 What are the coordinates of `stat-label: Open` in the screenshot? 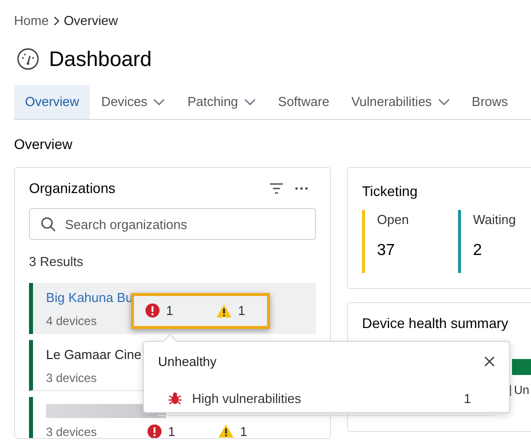 It's located at (393, 220).